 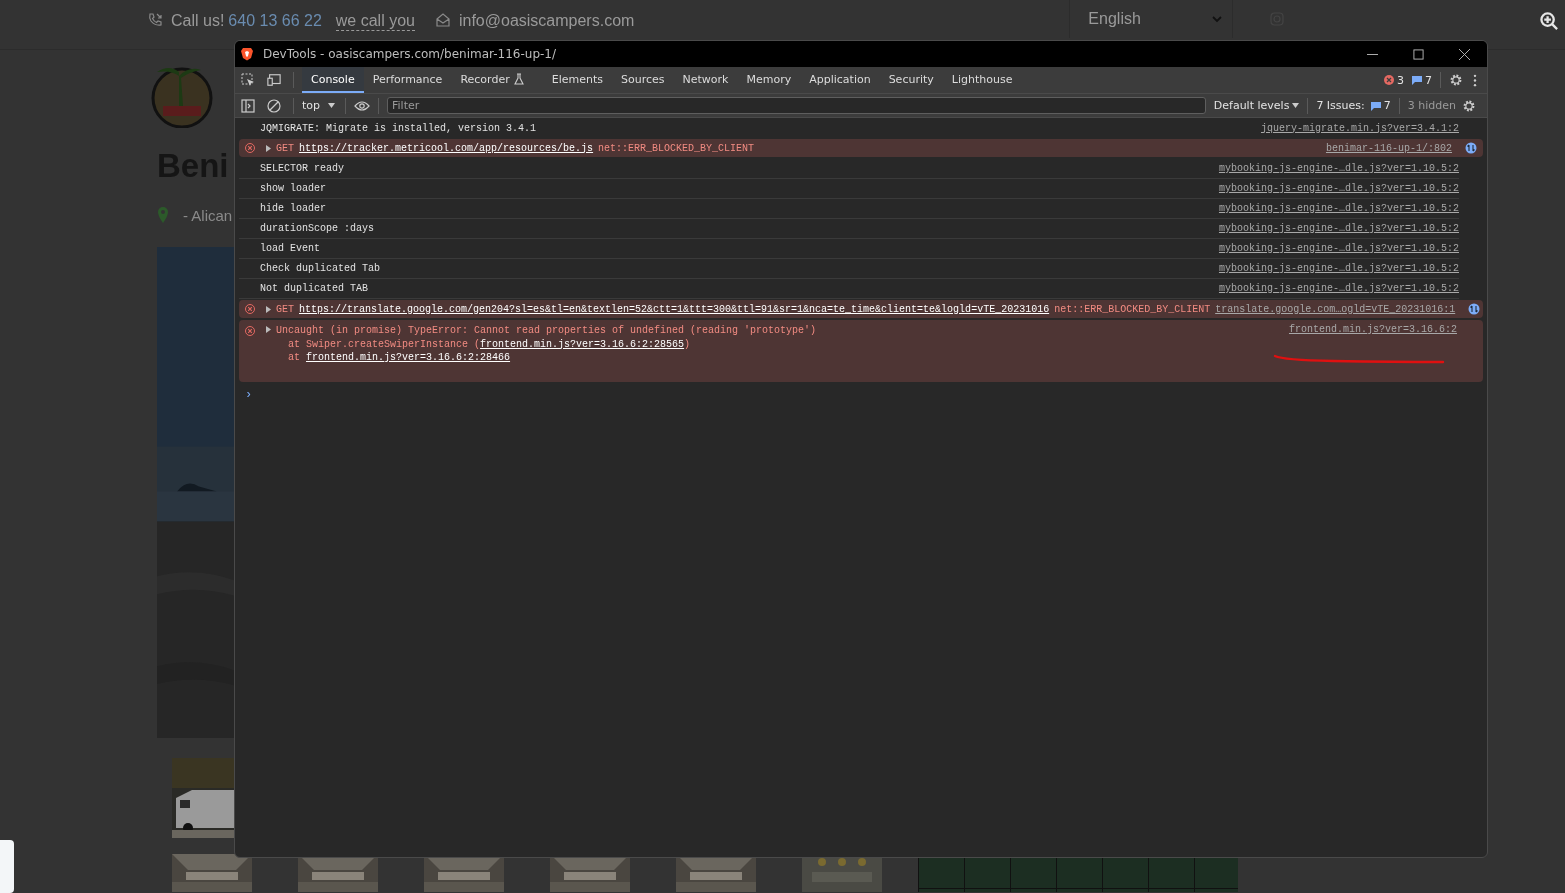 I want to click on location-text: - Alican, so click(x=208, y=215).